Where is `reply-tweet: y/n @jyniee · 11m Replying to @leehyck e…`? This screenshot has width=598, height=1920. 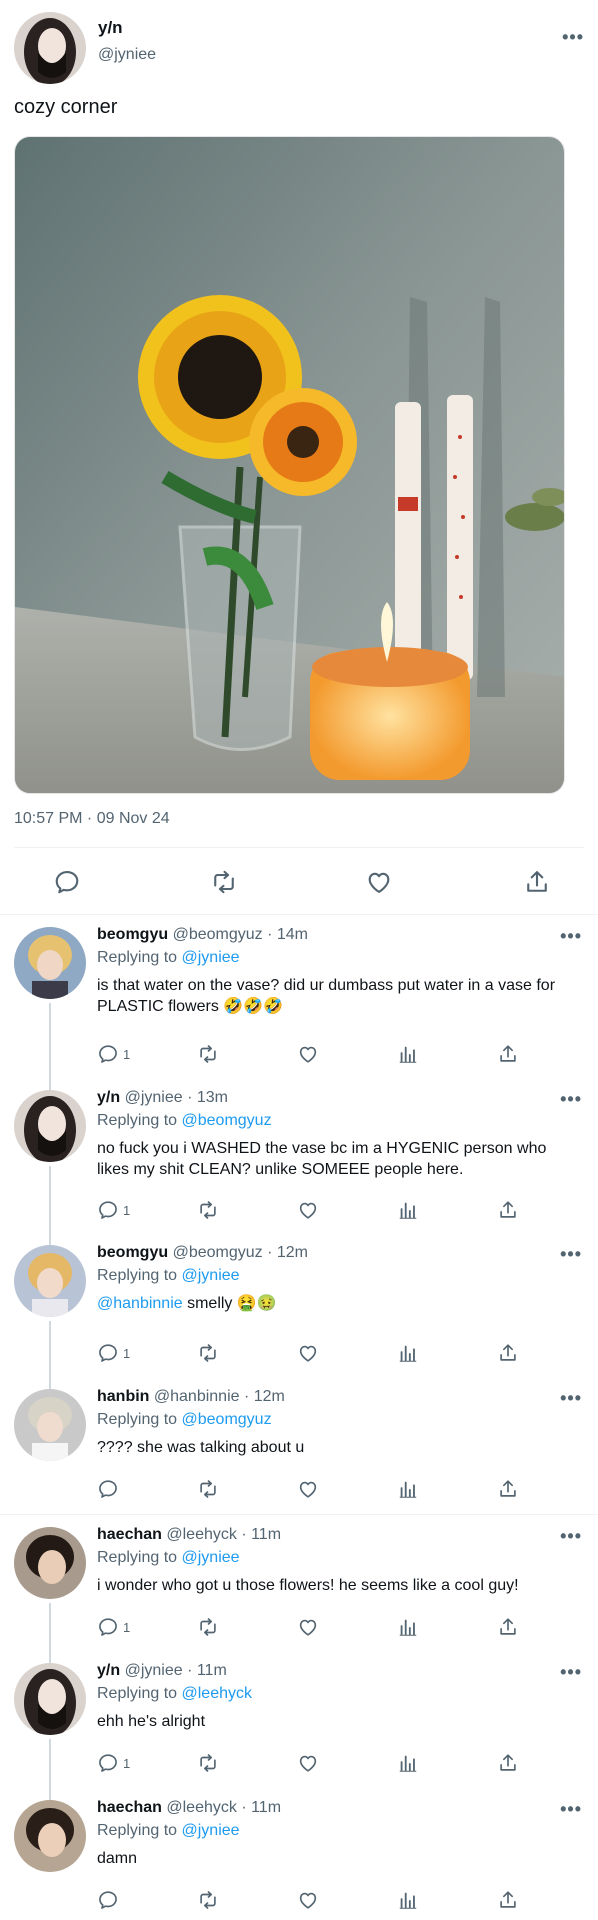 reply-tweet: y/n @jyniee · 11m Replying to @leehyck e… is located at coordinates (299, 1725).